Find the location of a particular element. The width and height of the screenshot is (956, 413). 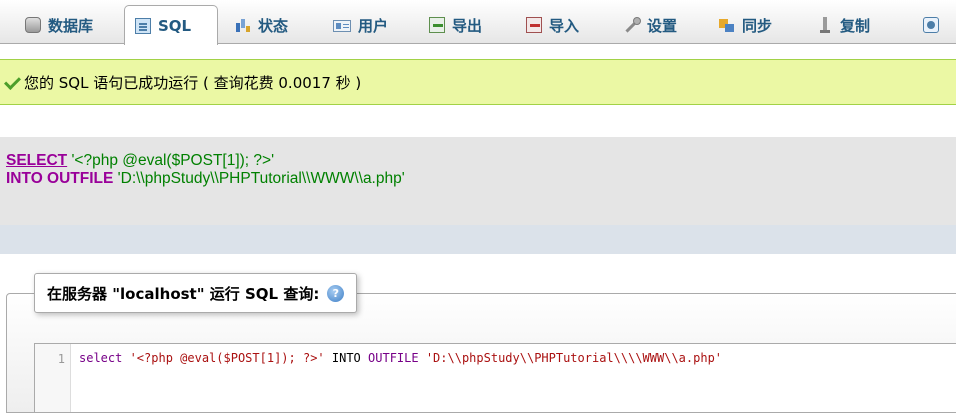

legend-text: 在服务器 "localhost" 运行 SQL 查询: is located at coordinates (183, 293).